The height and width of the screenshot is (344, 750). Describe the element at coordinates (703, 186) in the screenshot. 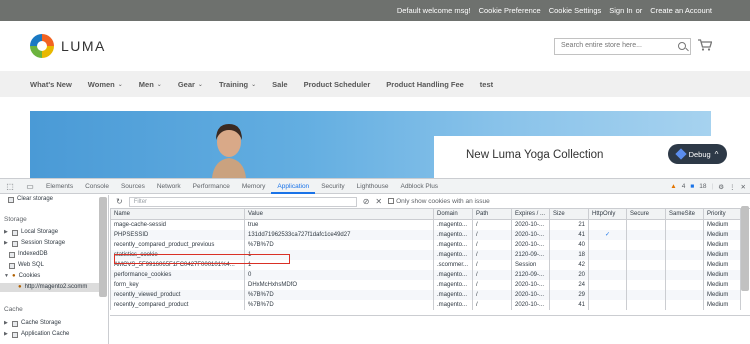

I see `message-count: 18` at that location.